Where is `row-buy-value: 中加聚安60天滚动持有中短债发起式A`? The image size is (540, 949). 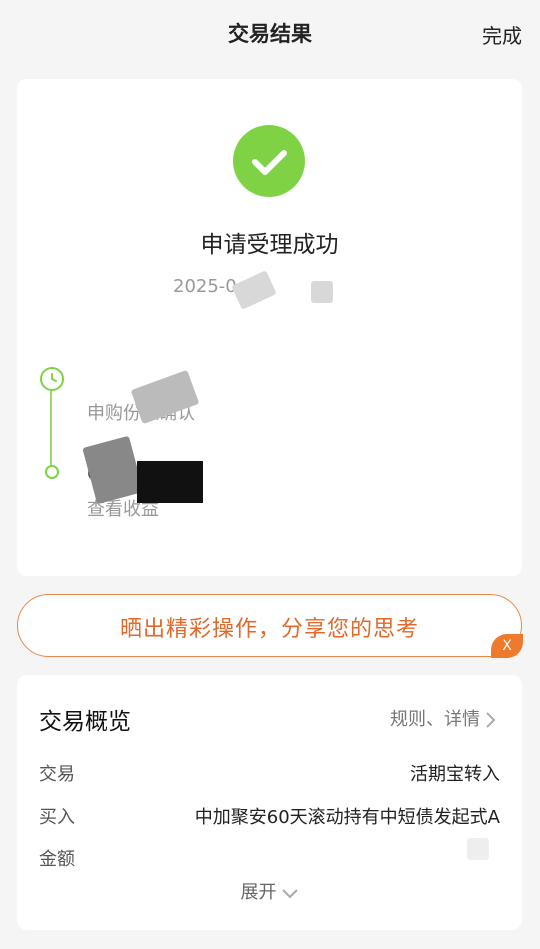
row-buy-value: 中加聚安60天滚动持有中短债发起式A is located at coordinates (347, 817).